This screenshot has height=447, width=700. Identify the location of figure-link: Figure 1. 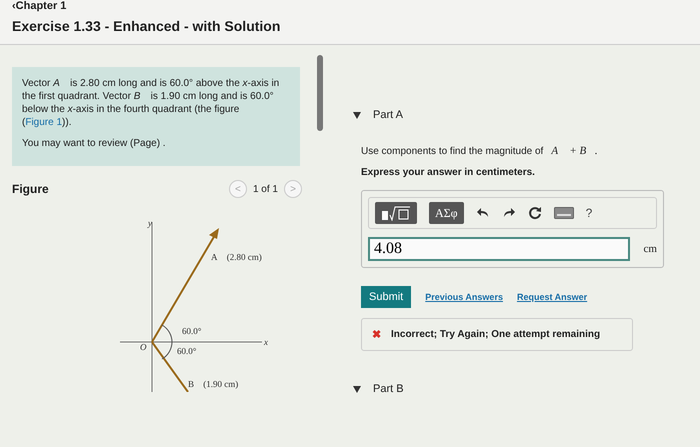
(43, 122).